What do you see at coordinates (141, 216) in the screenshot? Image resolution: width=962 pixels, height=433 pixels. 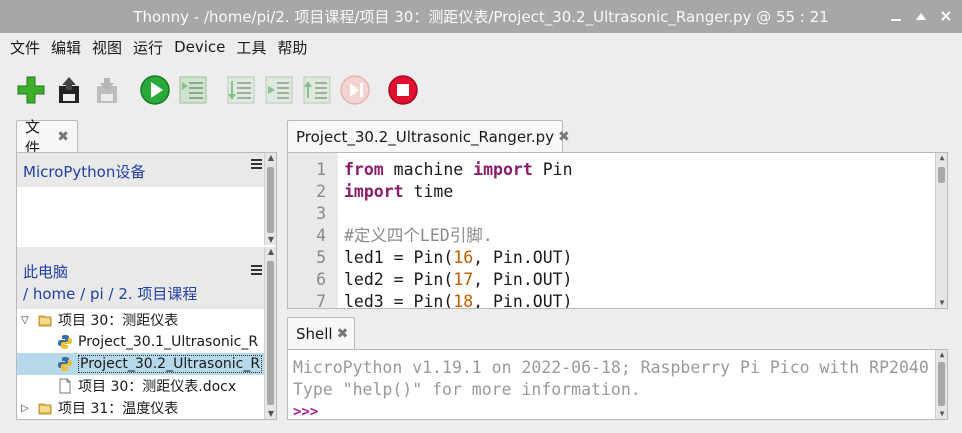 I see `micropython-device-area` at bounding box center [141, 216].